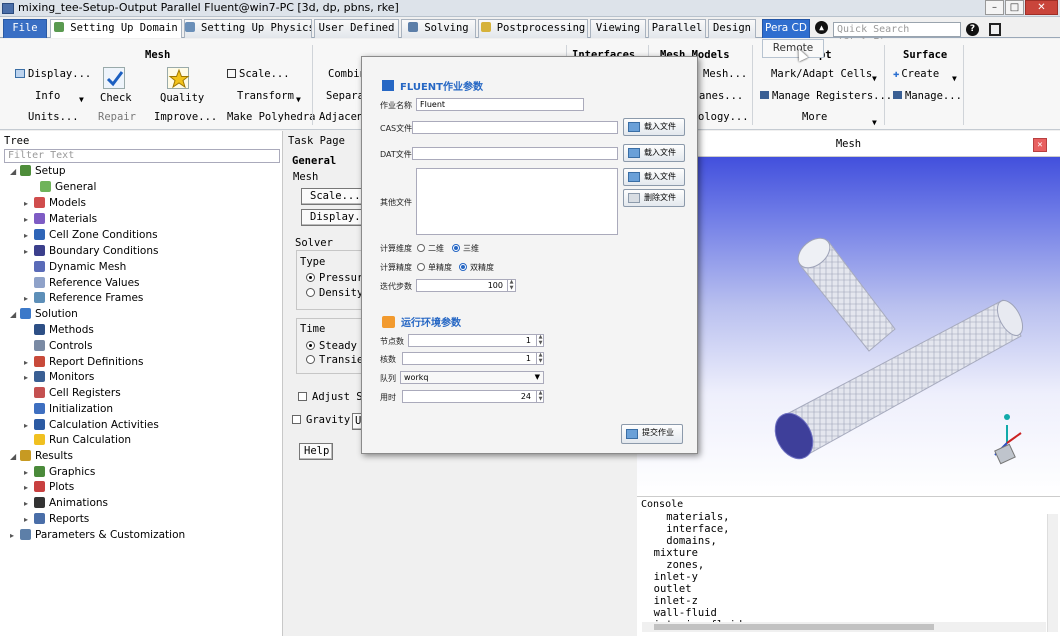 The height and width of the screenshot is (636, 1060). Describe the element at coordinates (47, 96) in the screenshot. I see `mesh-info-button: Info` at that location.